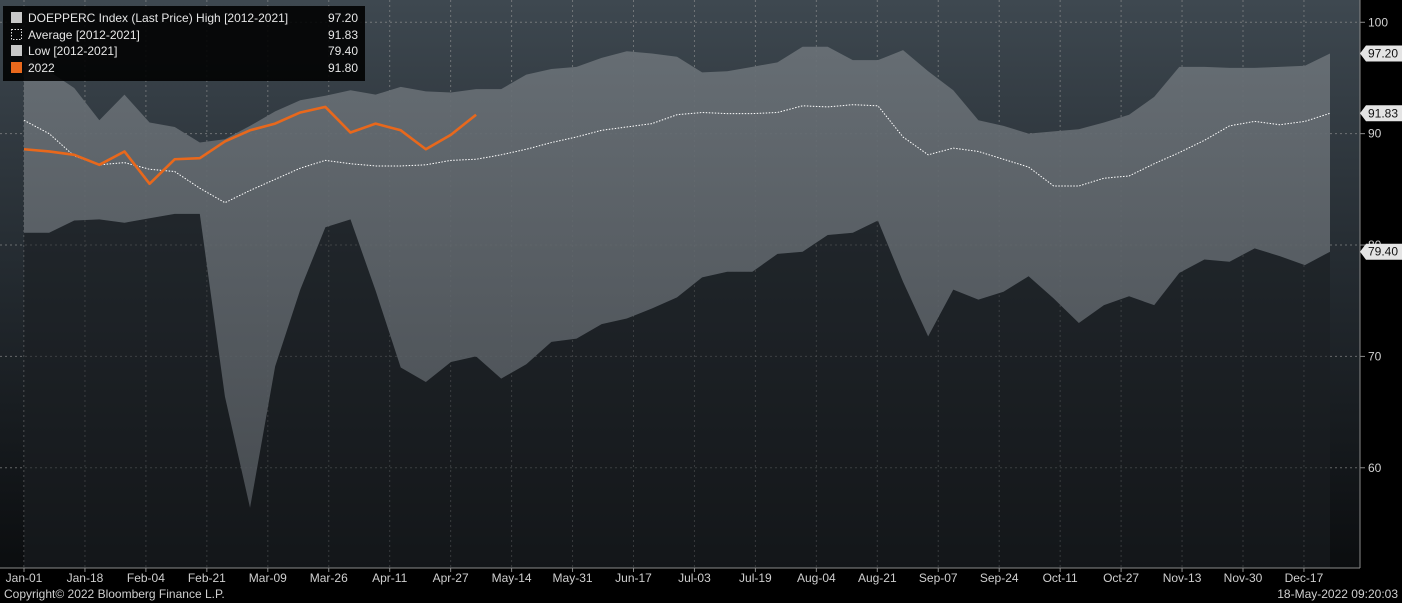  I want to click on value-badge-0: 97.20, so click(1381, 53).